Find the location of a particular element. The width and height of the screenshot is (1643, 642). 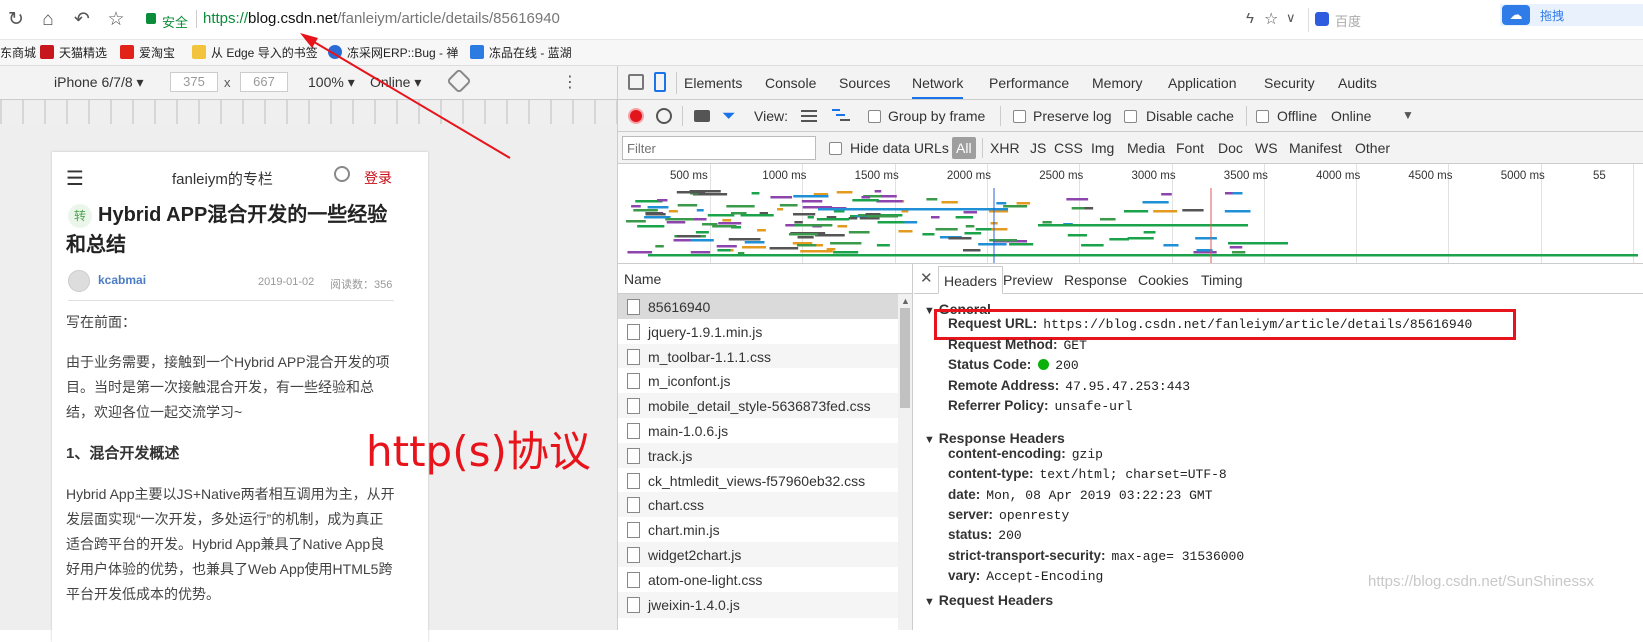

tab-headers: Headers is located at coordinates (970, 280).